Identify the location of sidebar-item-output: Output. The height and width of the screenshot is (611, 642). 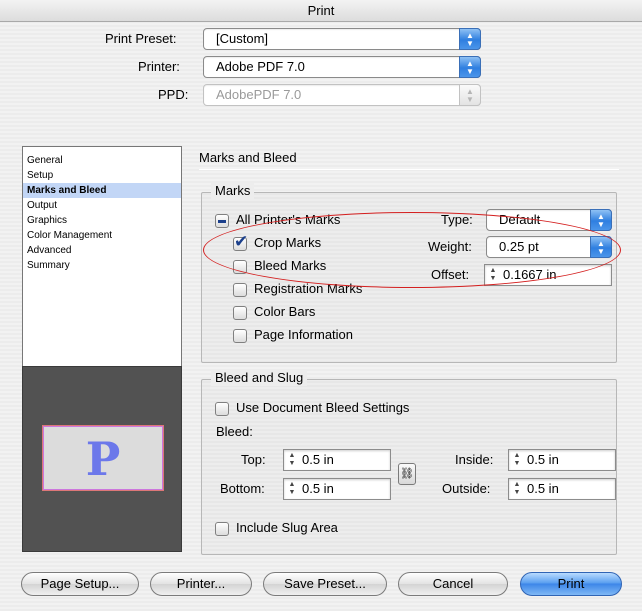
(102, 205).